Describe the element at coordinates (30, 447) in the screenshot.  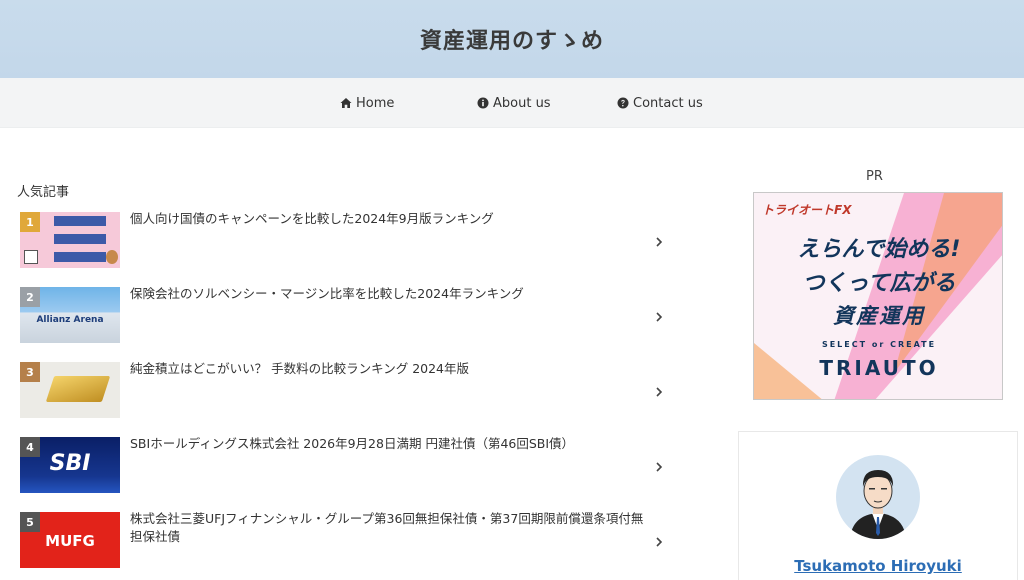
I see `rank-badge: 4` at that location.